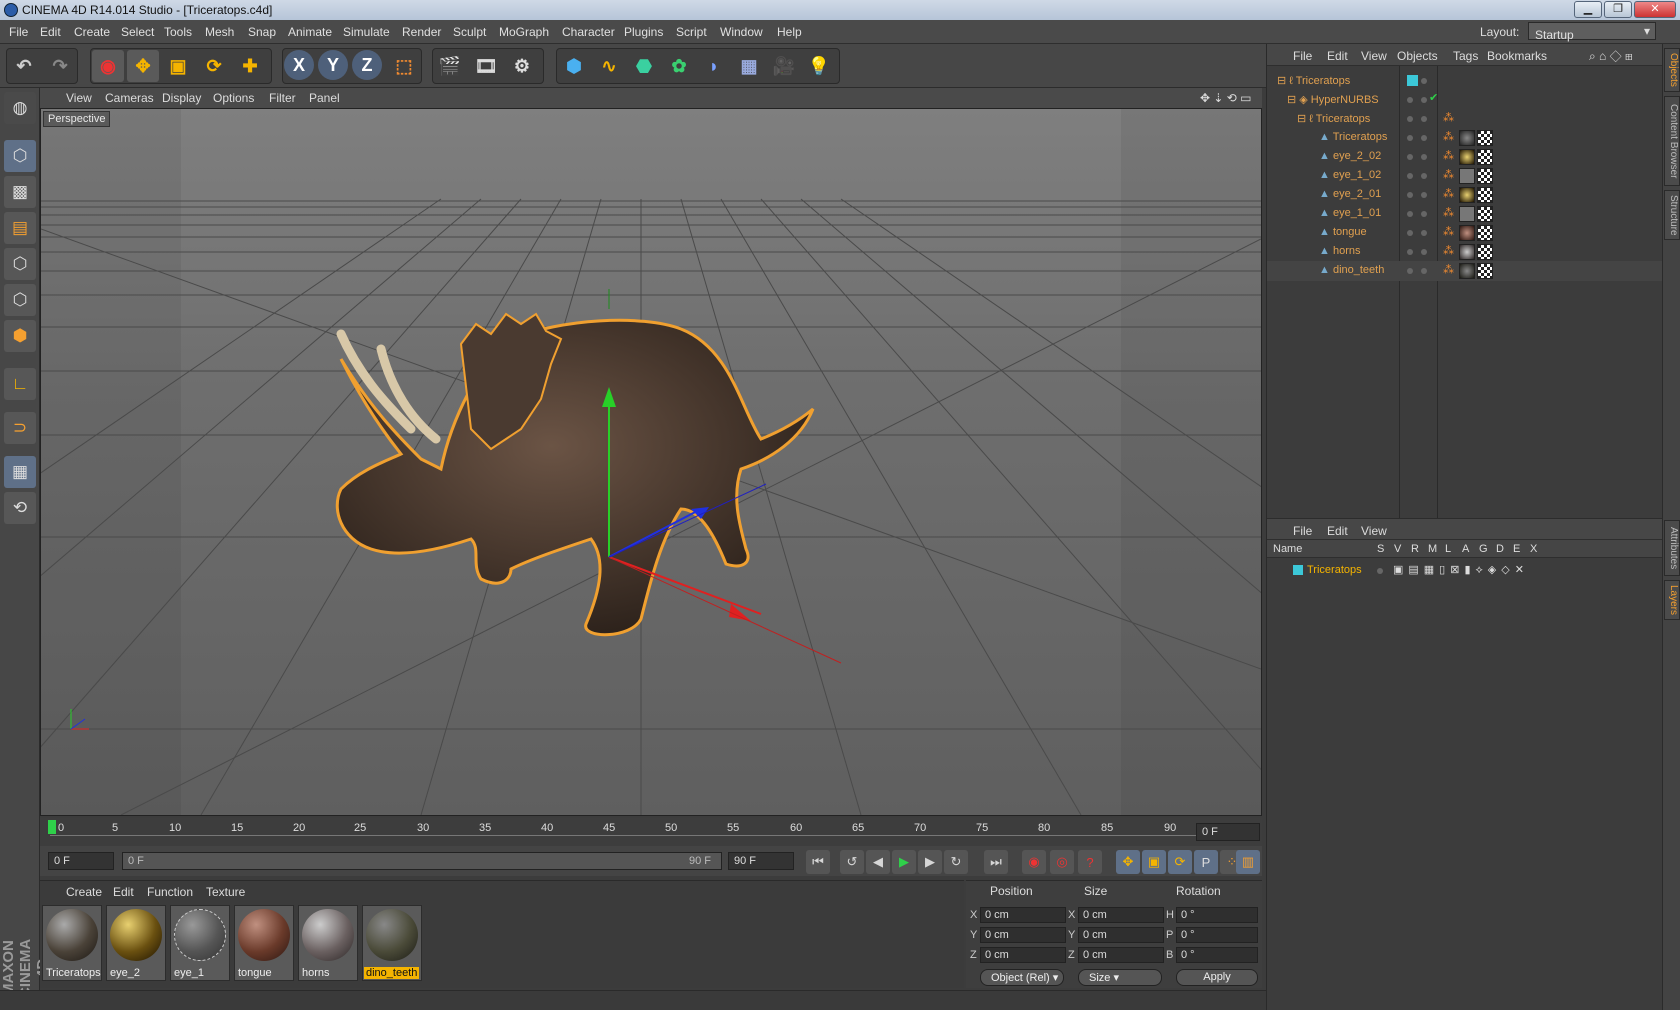 This screenshot has width=1680, height=1010. I want to click on material-swatch: eye_2, so click(136, 943).